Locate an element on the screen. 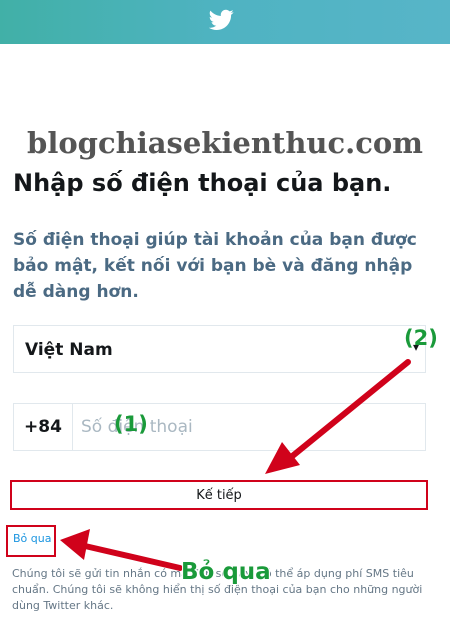 Image resolution: width=450 pixels, height=627 pixels. twitter-bird-icon is located at coordinates (221, 19).